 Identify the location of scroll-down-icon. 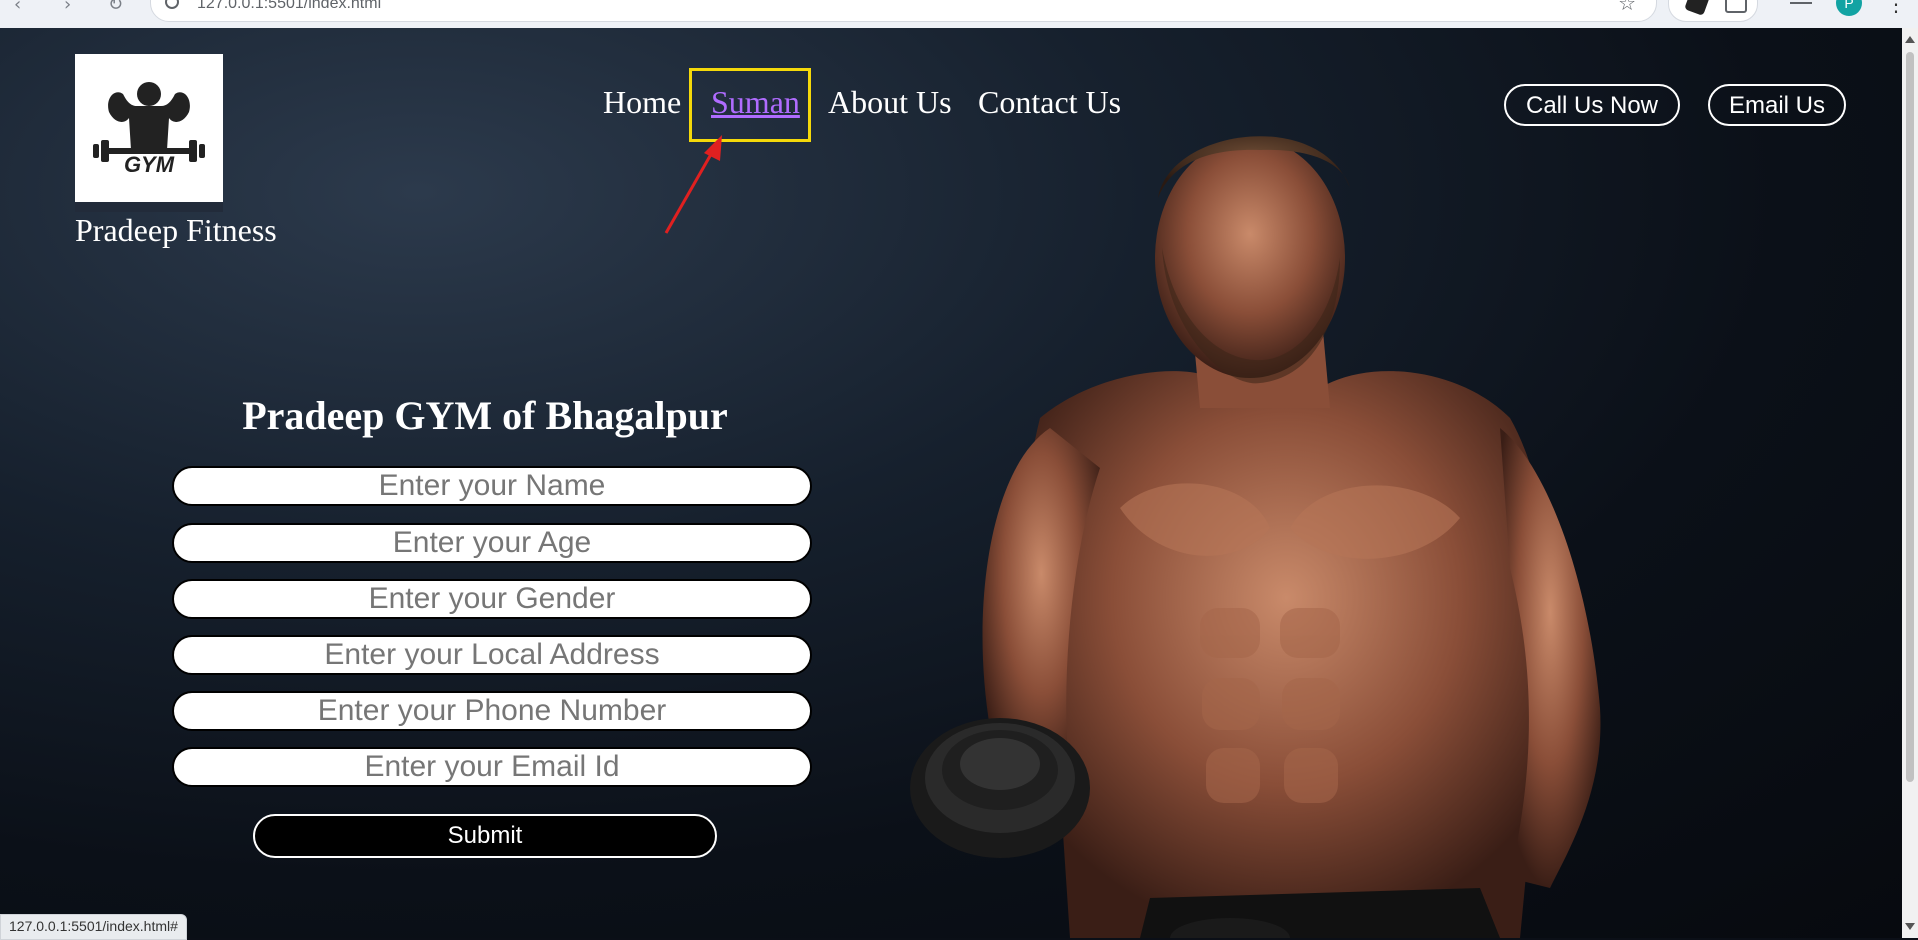
(1910, 926).